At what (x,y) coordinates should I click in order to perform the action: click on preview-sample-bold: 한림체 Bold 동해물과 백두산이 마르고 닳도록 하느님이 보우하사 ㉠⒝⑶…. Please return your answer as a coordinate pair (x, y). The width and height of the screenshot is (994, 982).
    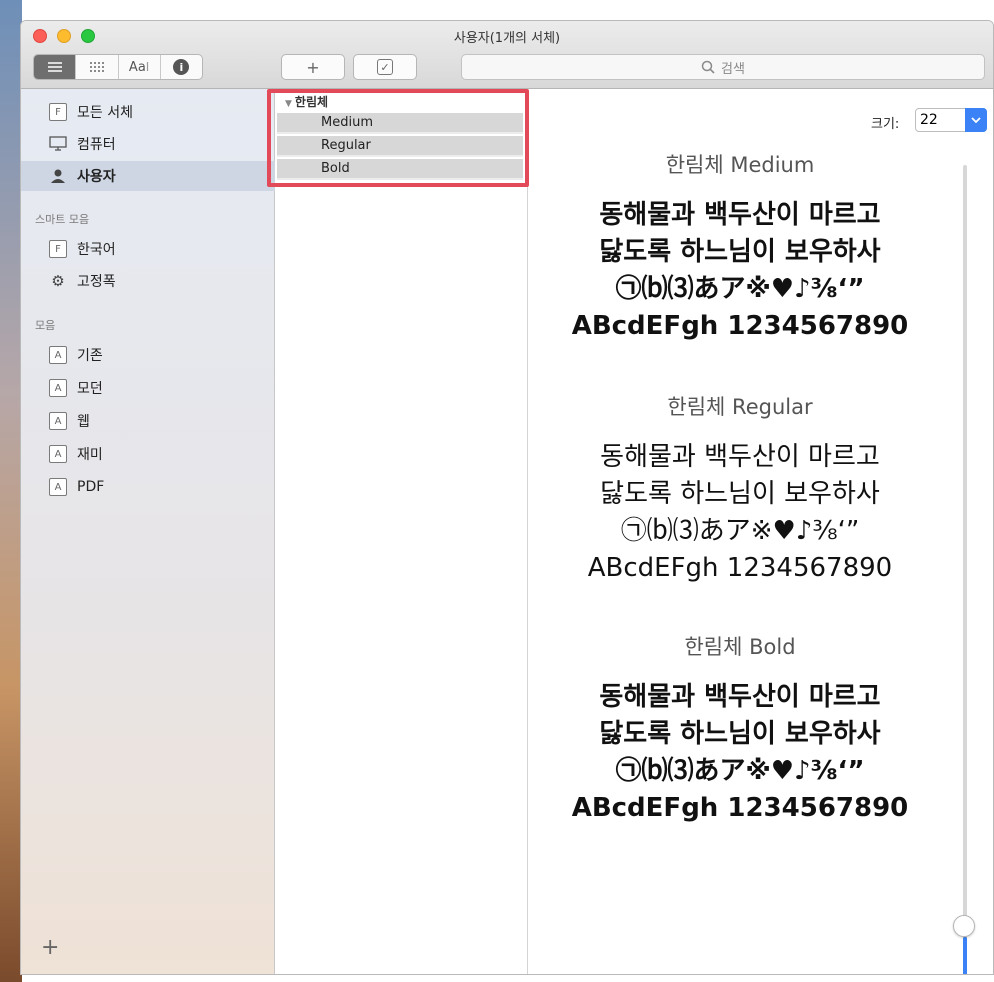
    Looking at the image, I should click on (740, 729).